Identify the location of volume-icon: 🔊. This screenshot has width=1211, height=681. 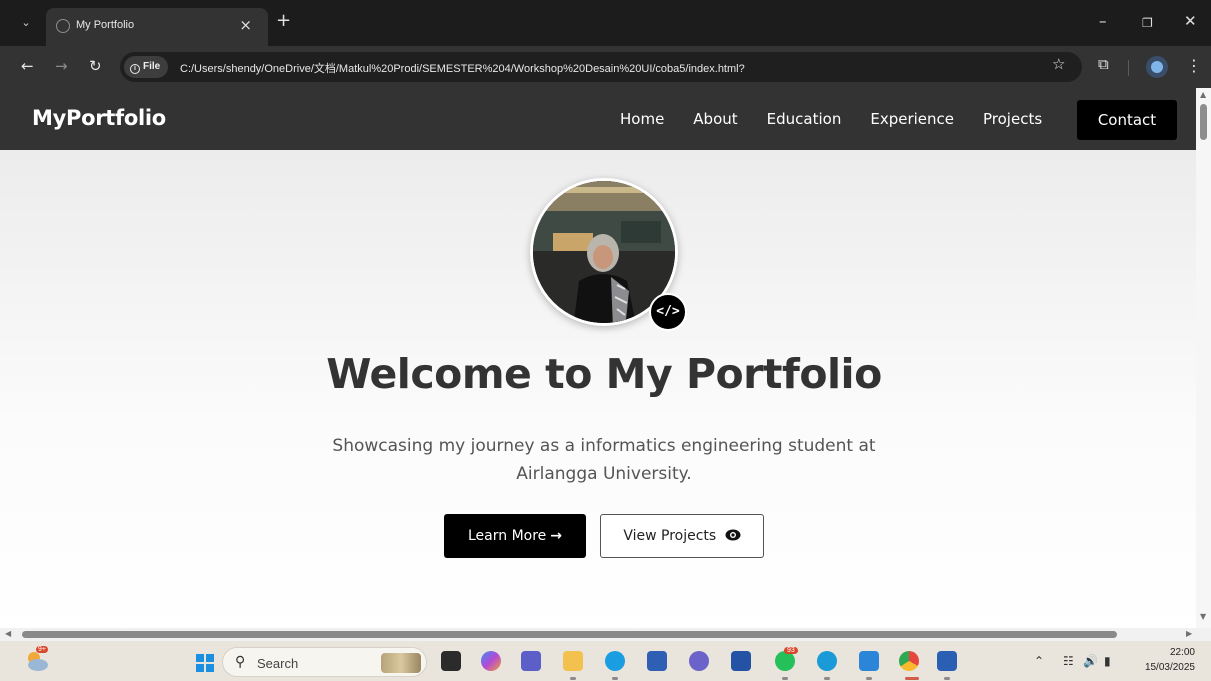
(1090, 661).